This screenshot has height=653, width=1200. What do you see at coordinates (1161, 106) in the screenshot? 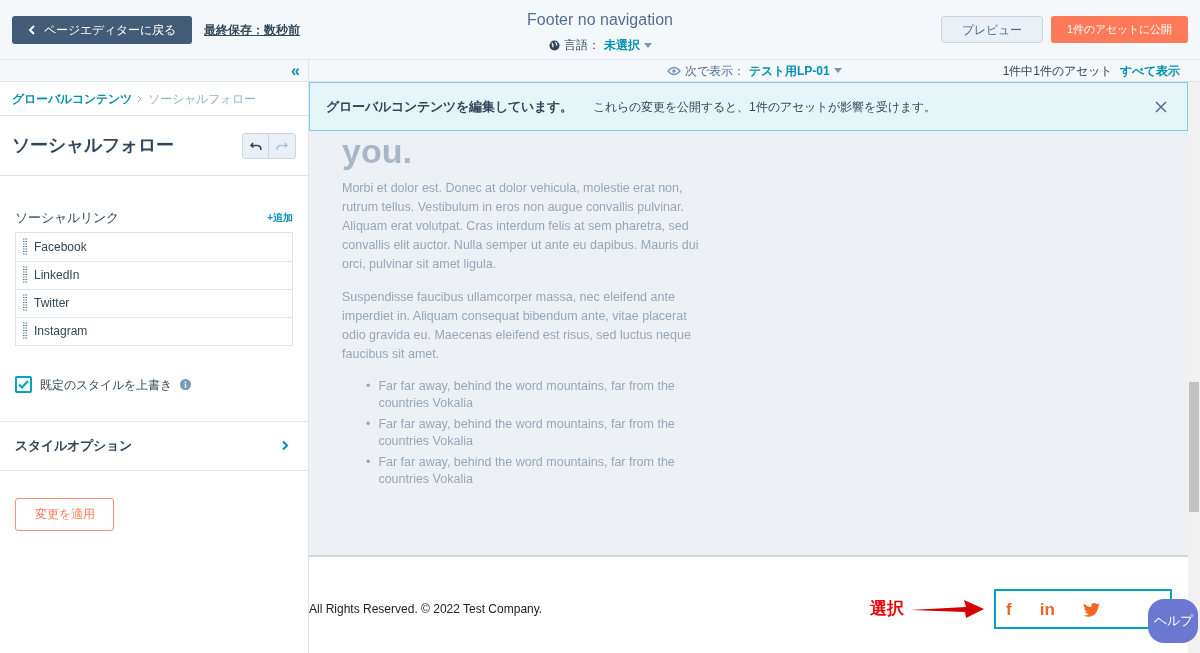
I see `close-button` at bounding box center [1161, 106].